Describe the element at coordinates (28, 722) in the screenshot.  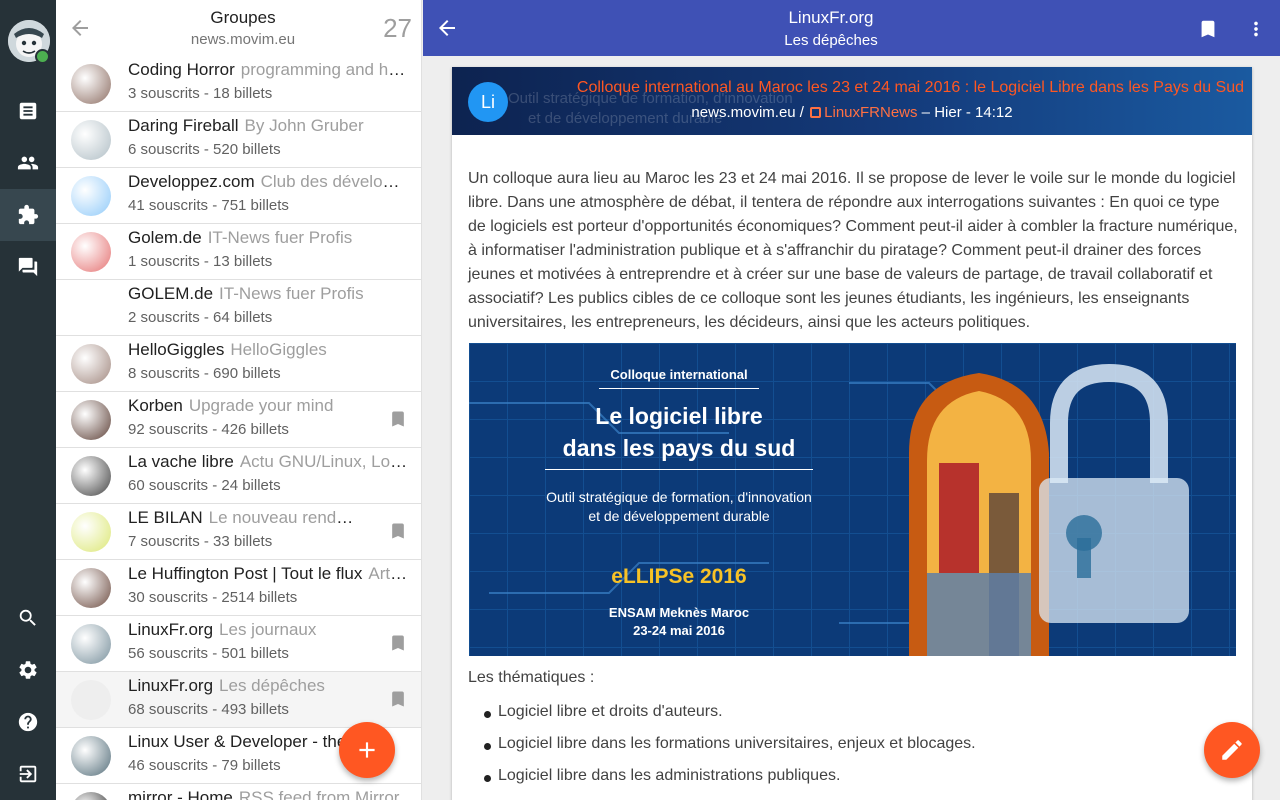
I see `rail-help` at that location.